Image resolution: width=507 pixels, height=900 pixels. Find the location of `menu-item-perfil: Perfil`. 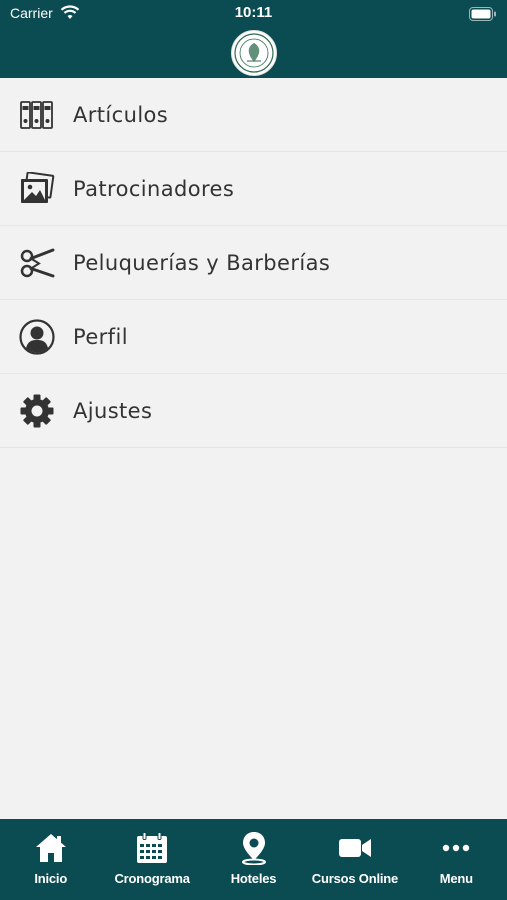

menu-item-perfil: Perfil is located at coordinates (253, 337).